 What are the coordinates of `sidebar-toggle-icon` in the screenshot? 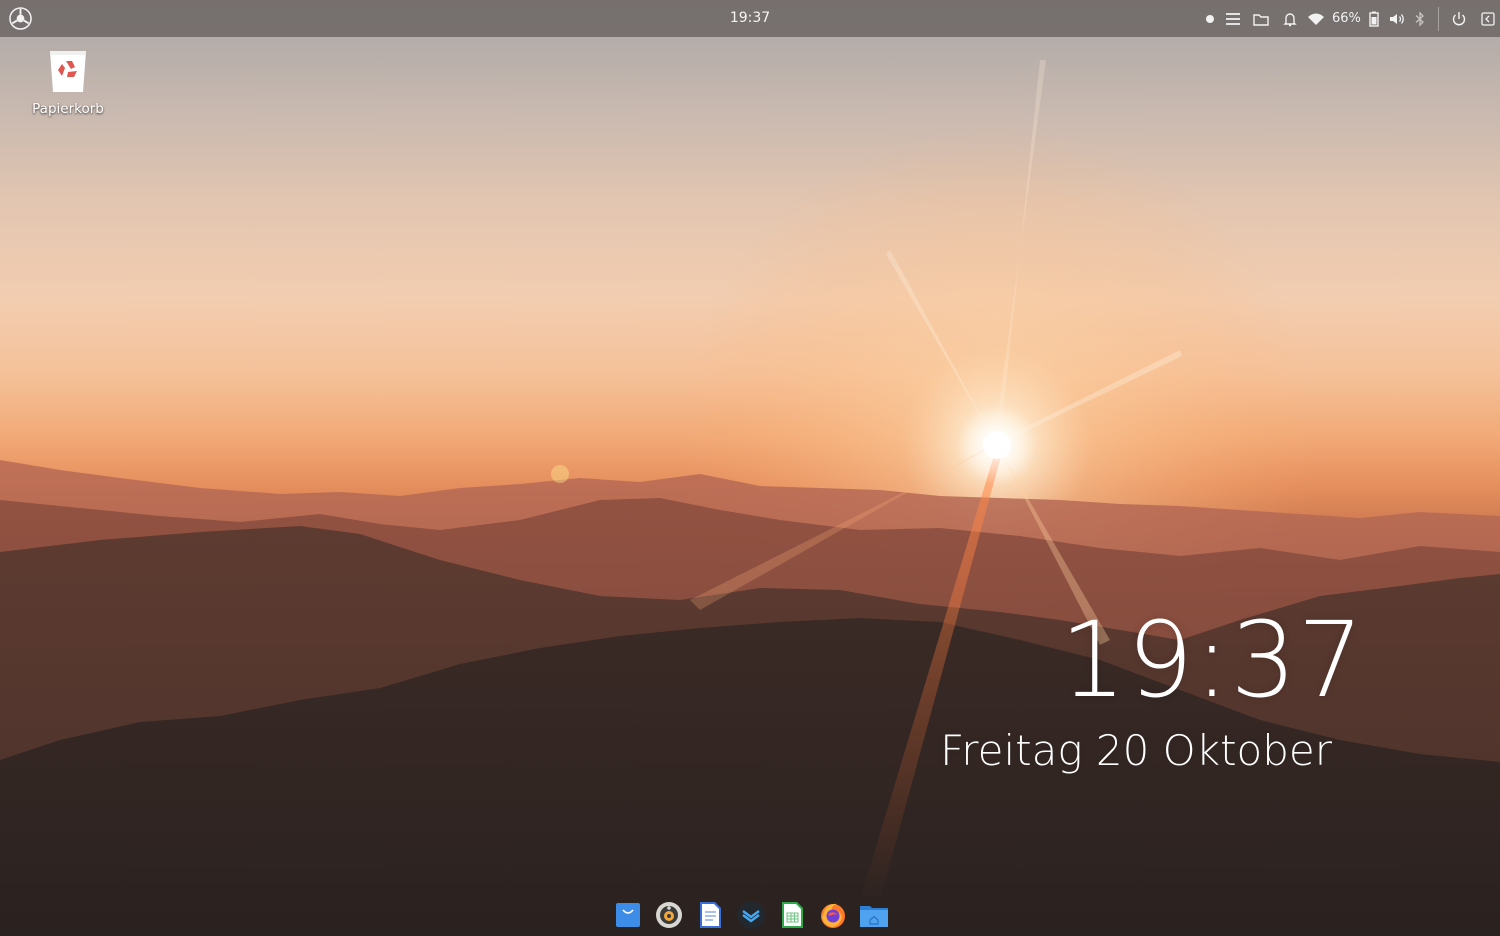 It's located at (1488, 19).